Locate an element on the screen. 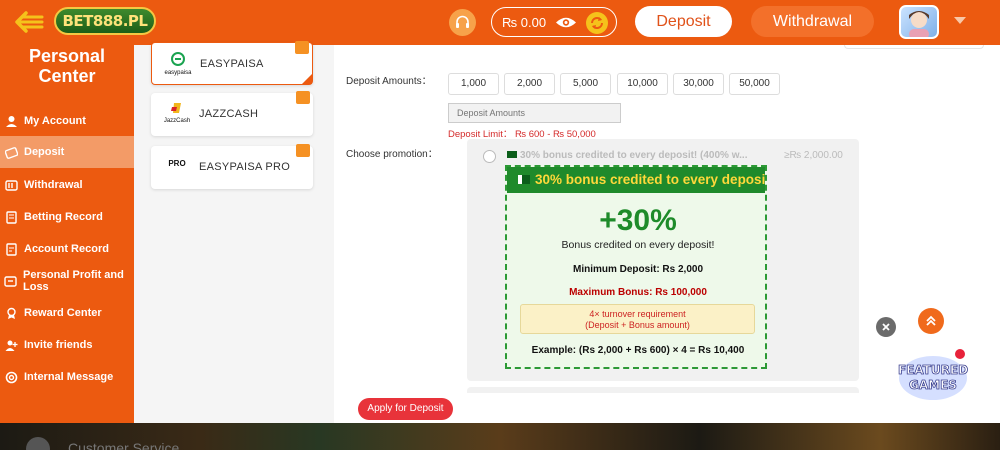  withdraw-icon is located at coordinates (11, 185).